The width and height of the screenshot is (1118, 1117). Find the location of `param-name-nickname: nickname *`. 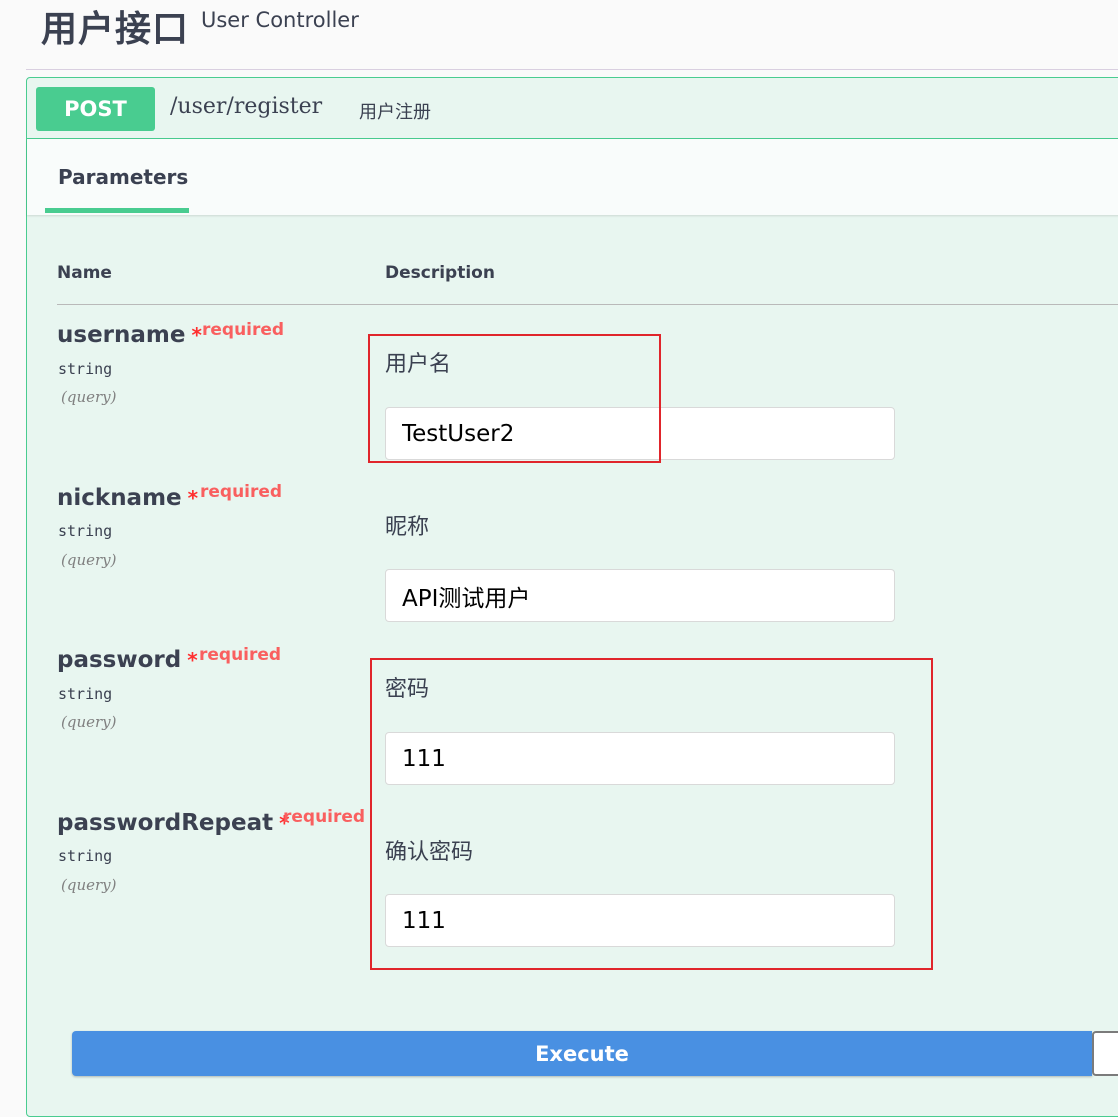

param-name-nickname: nickname * is located at coordinates (127, 498).